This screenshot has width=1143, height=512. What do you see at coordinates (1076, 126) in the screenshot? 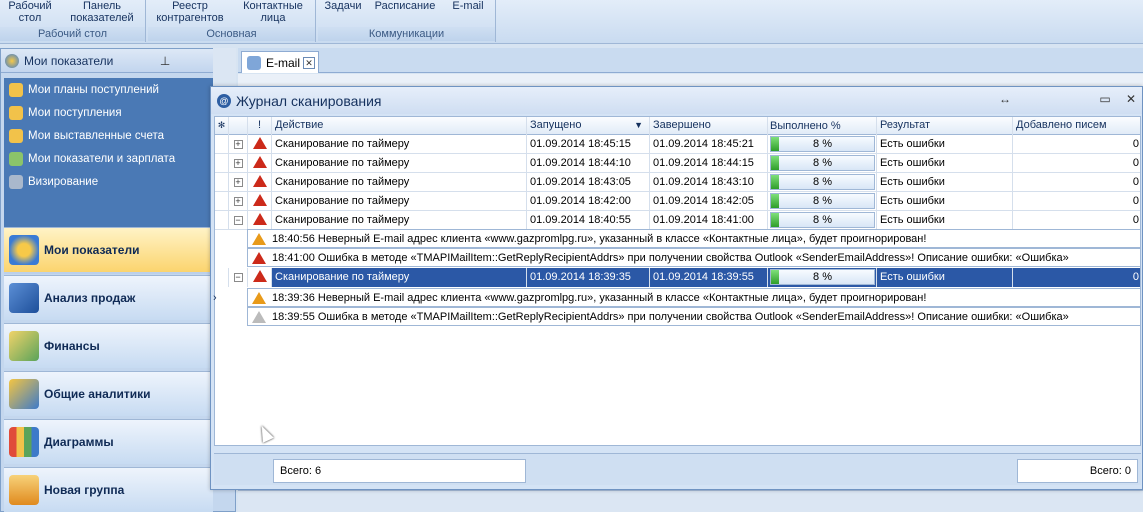
I see `column-added: Добавлено писем` at bounding box center [1076, 126].